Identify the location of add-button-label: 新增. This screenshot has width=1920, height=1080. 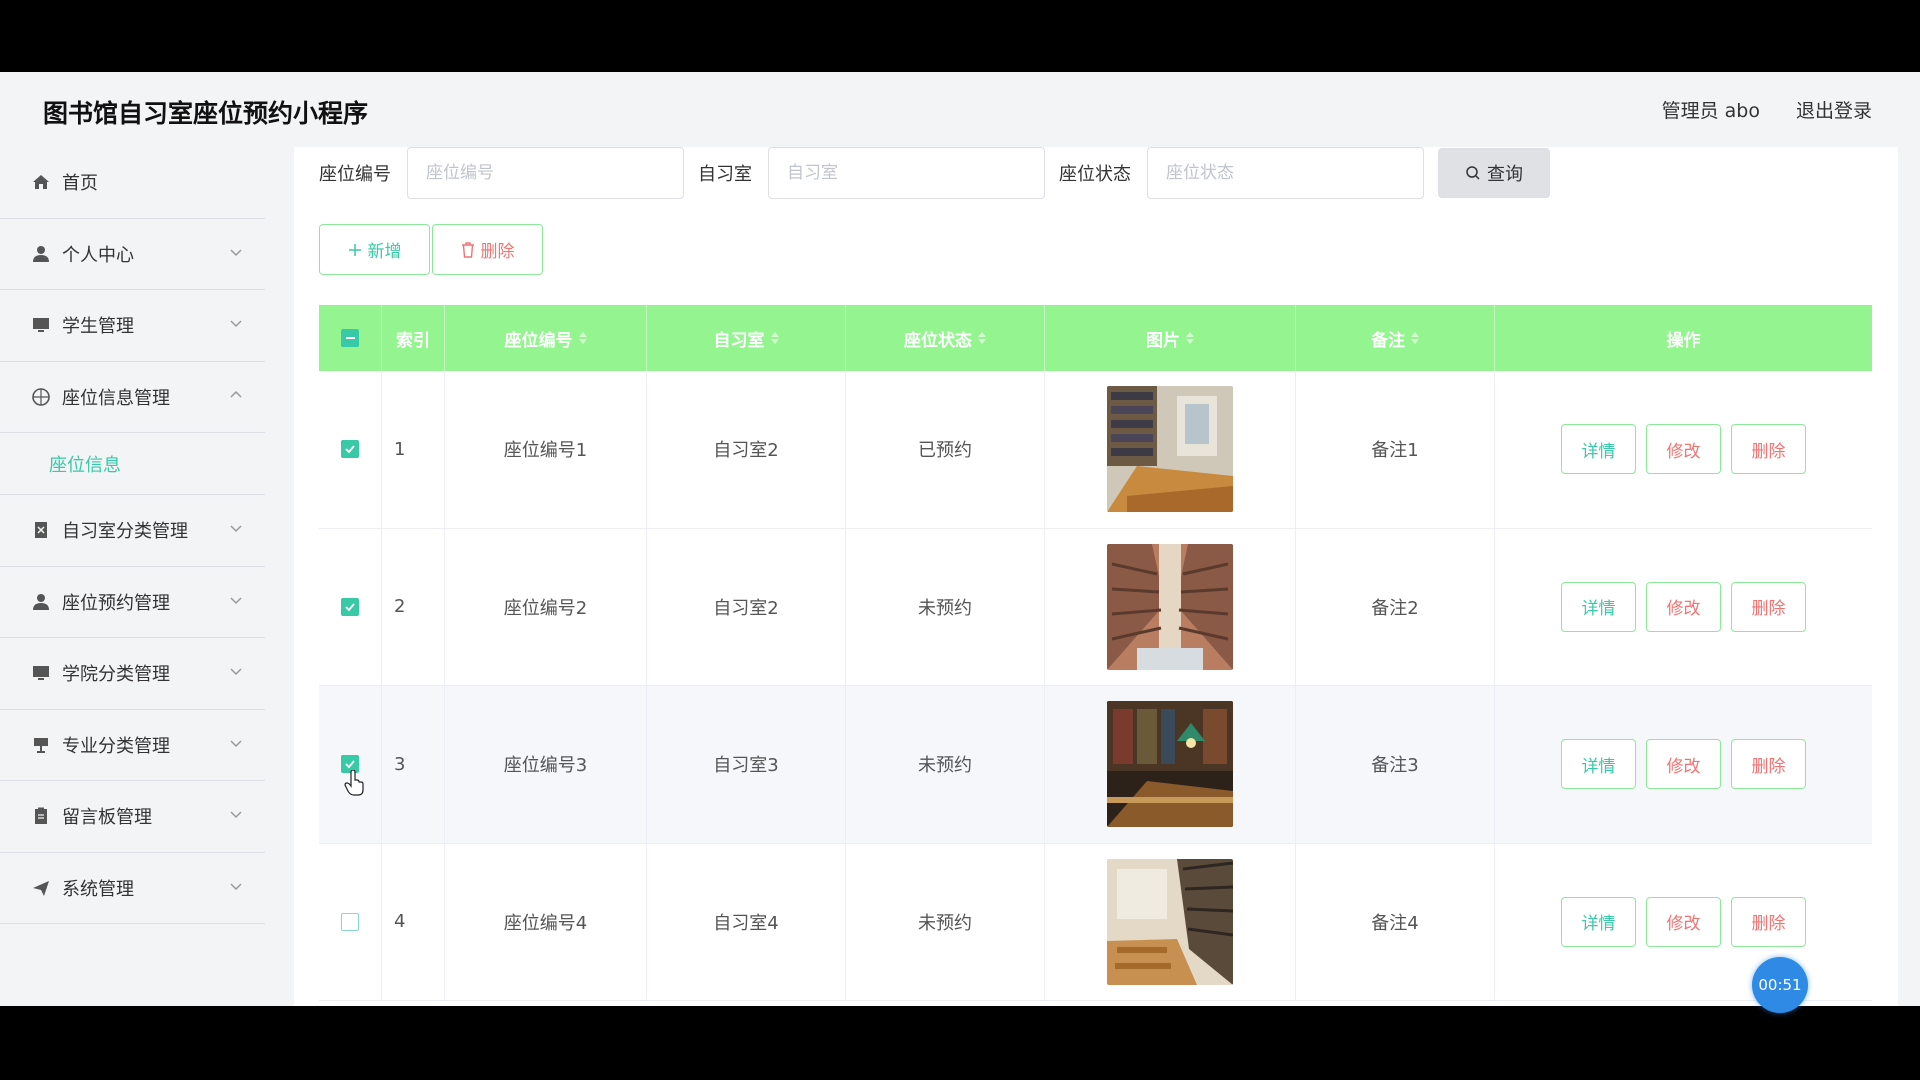
(384, 252).